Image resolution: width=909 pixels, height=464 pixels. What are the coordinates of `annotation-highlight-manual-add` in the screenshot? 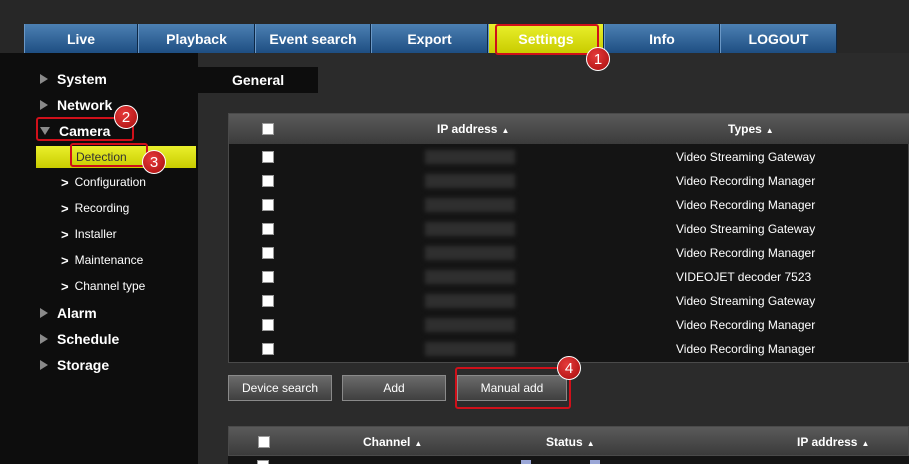 It's located at (513, 388).